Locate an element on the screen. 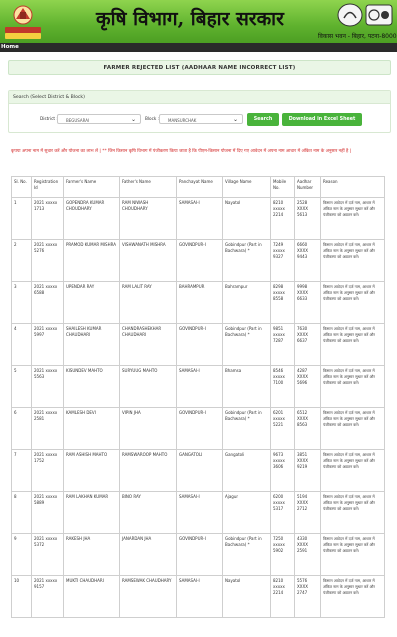 Image resolution: width=397 pixels, height=637 pixels. cell-mobile: 6201 xxxxx 5221 is located at coordinates (282, 428).